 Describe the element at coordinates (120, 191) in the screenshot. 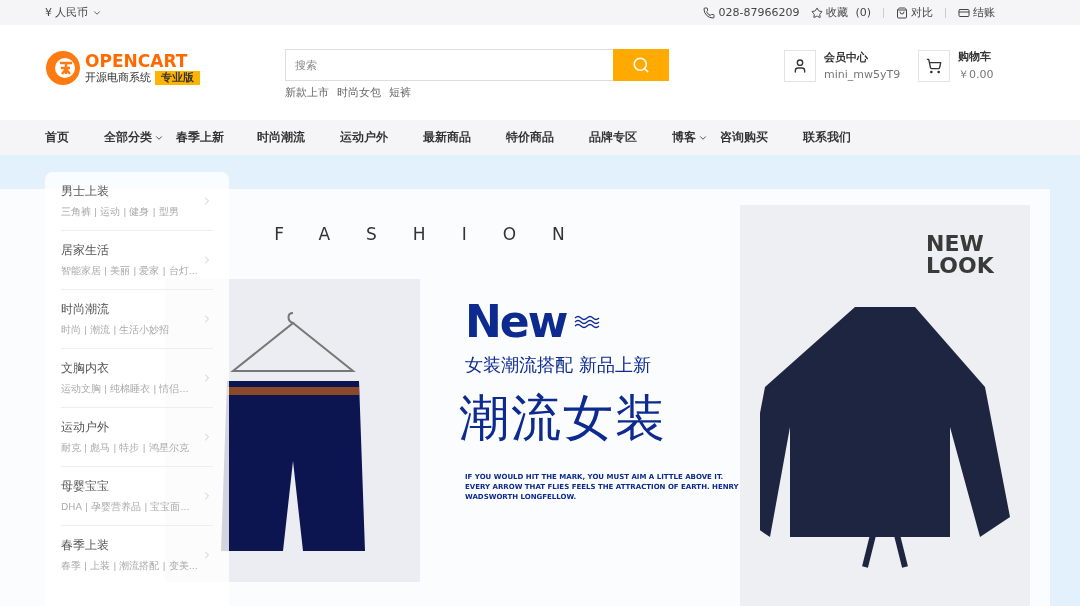

I see `category-title: 男士上装` at that location.